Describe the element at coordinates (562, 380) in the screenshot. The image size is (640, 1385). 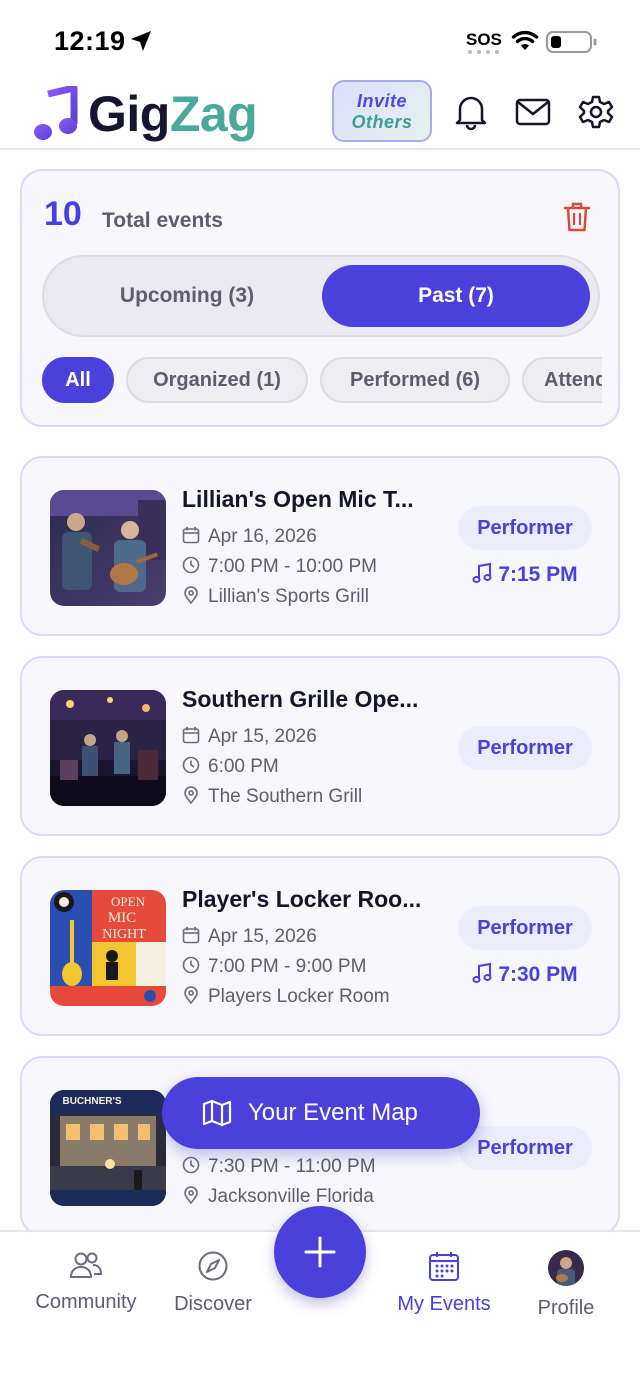
I see `filter-chip-attended: Attended` at that location.